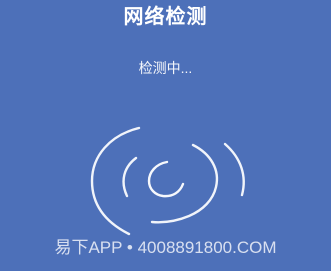 This screenshot has width=331, height=271. I want to click on watermark: 易下APP • 4008891800.COM, so click(165, 247).